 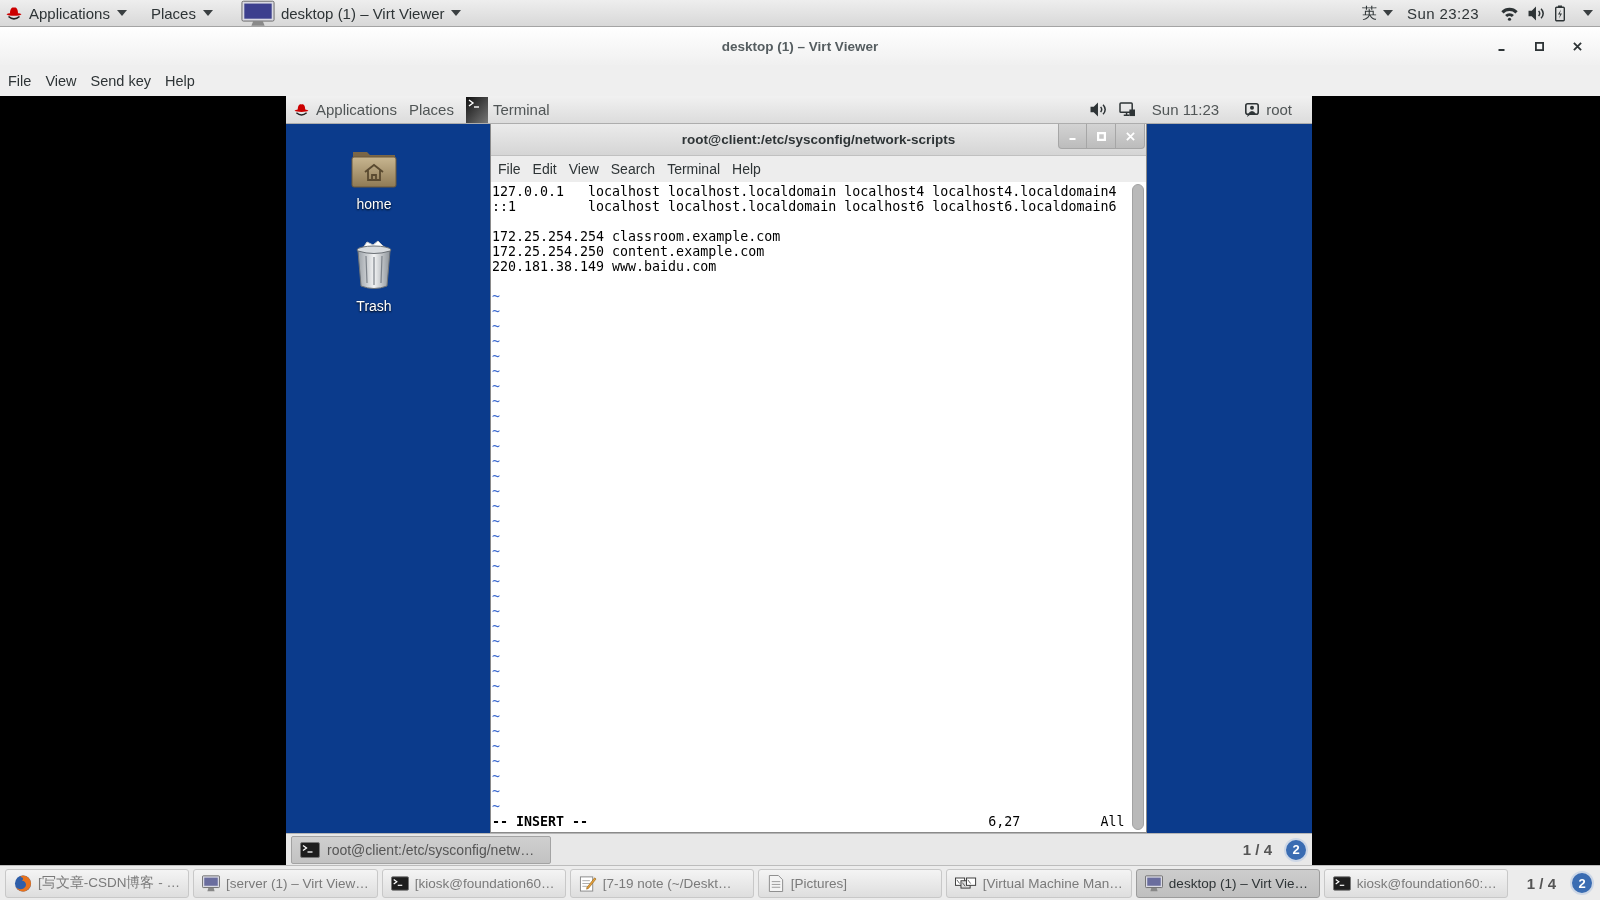 I want to click on hat-icon, so click(x=14, y=13).